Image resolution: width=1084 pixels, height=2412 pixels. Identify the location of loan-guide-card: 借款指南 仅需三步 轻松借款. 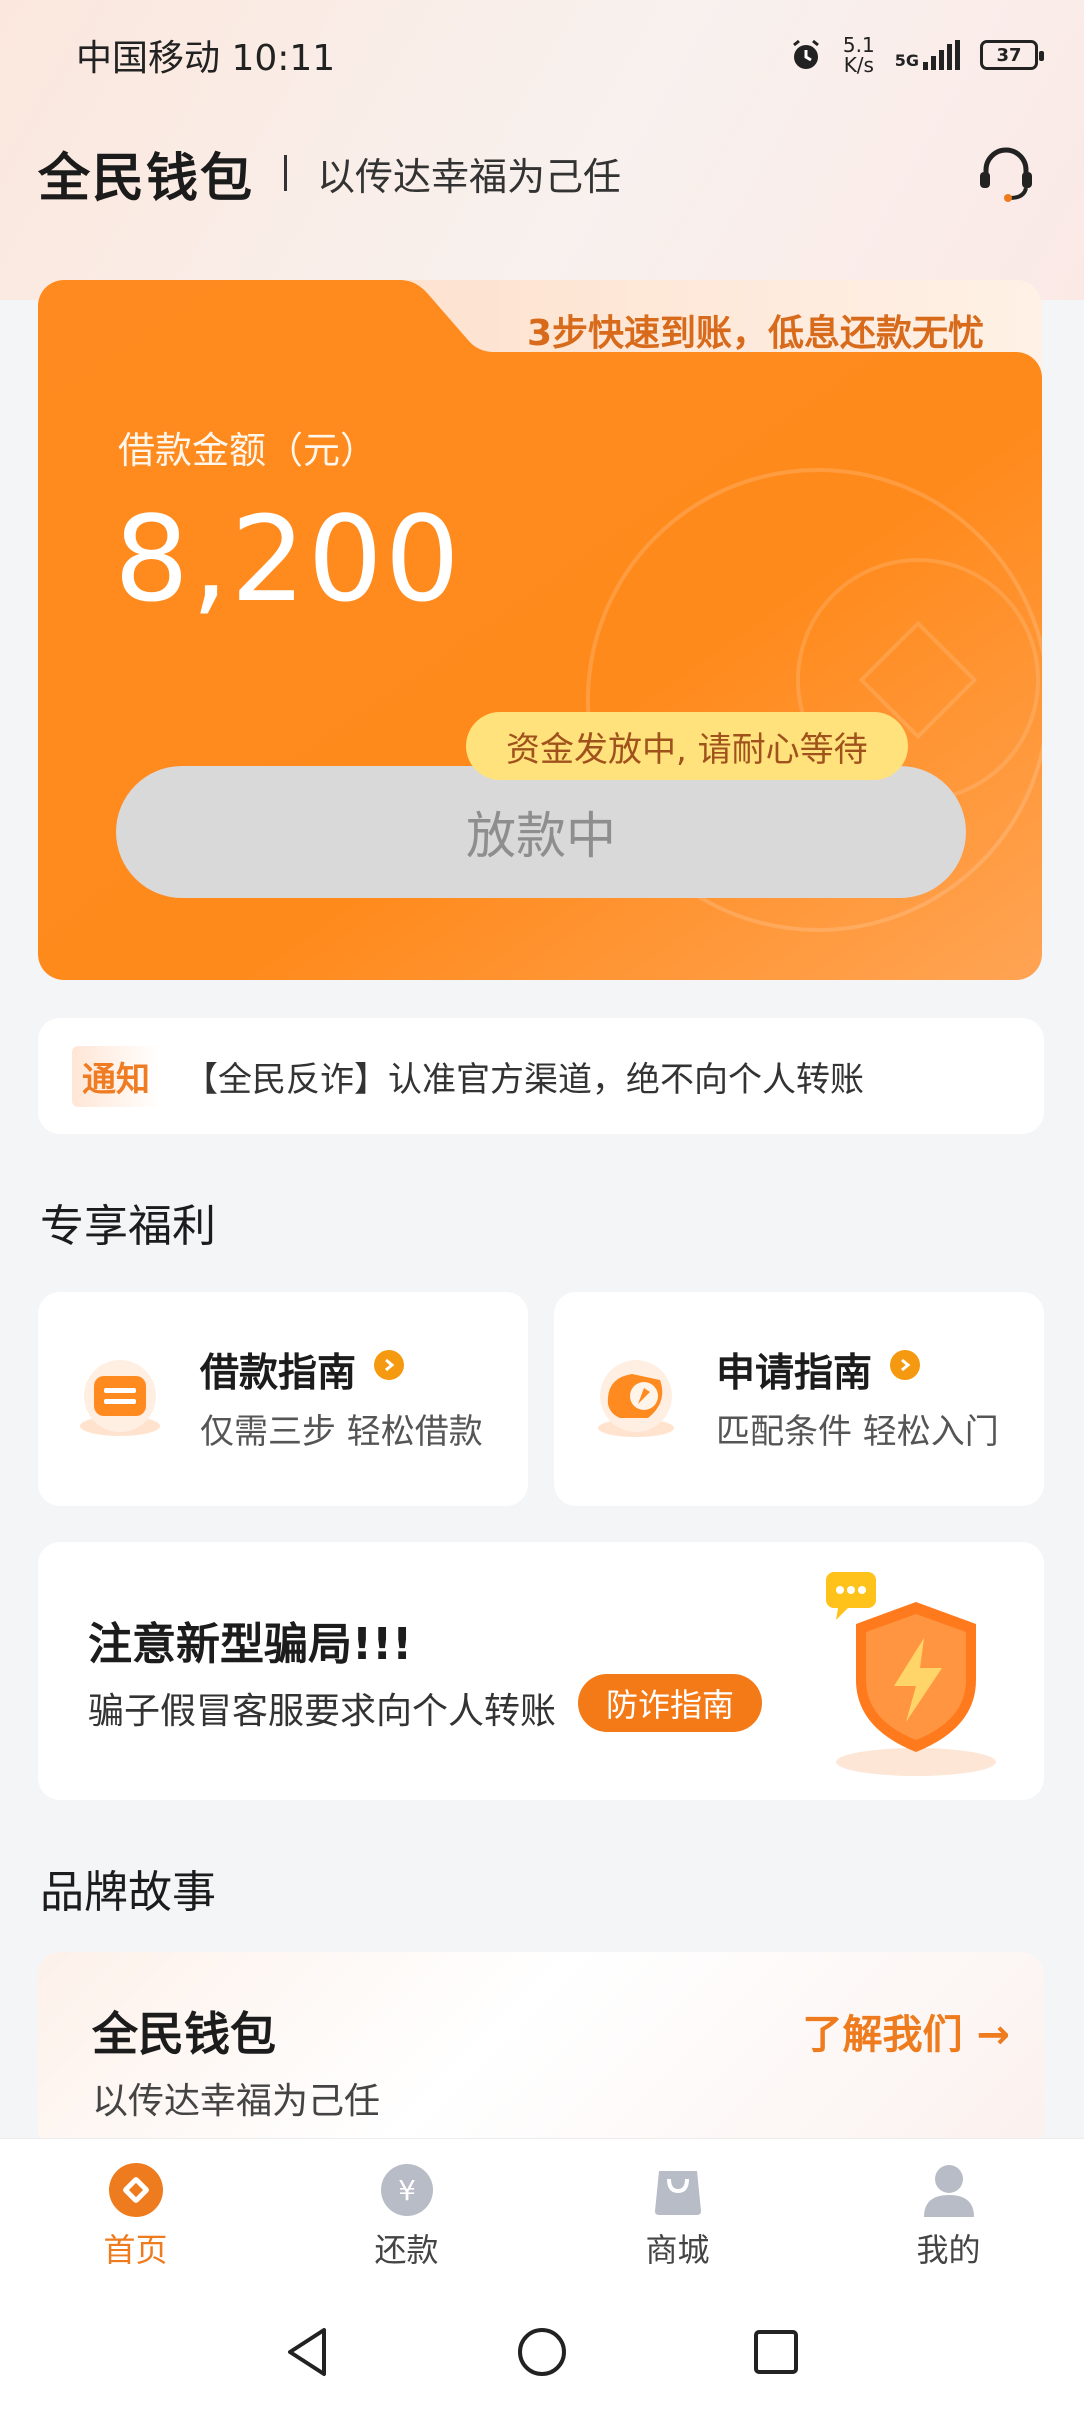
(283, 1399).